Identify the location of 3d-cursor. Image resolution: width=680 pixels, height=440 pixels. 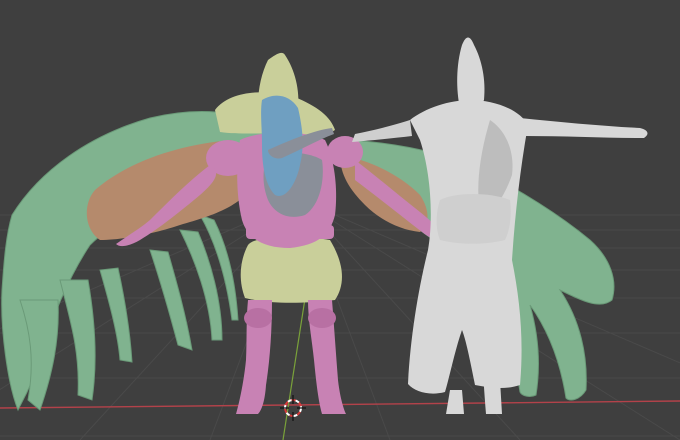
(293, 408).